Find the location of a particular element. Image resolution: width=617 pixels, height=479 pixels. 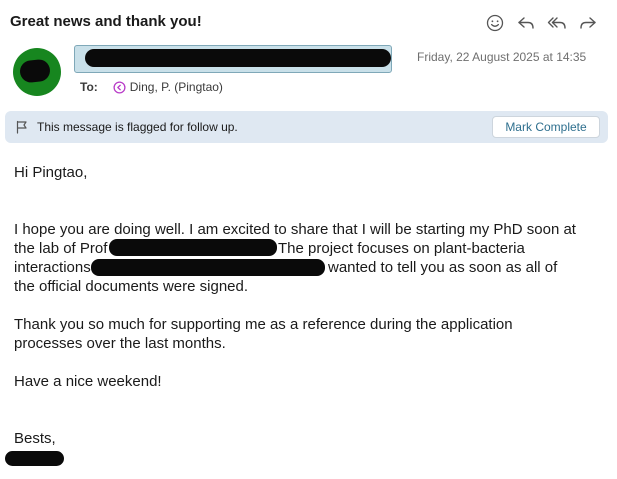

sender-field is located at coordinates (233, 59).